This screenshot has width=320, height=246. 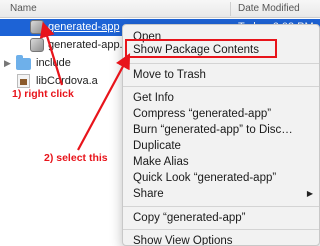 What do you see at coordinates (76, 158) in the screenshot?
I see `annotation-step2-label: 2) select this` at bounding box center [76, 158].